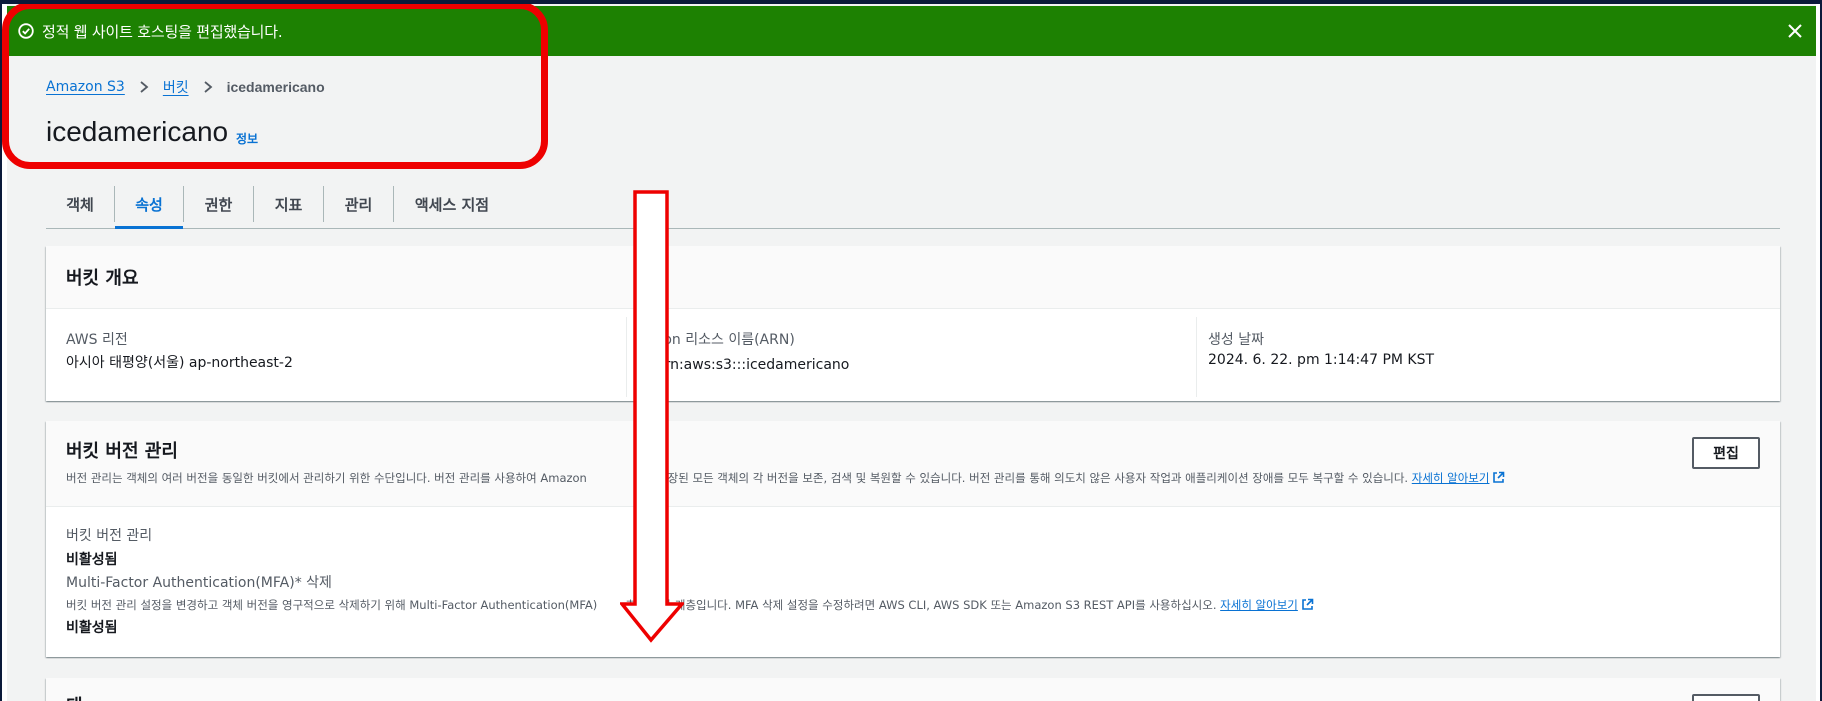 This screenshot has height=701, width=1822. What do you see at coordinates (92, 560) in the screenshot?
I see `versioning-status-value: 비활성됨` at bounding box center [92, 560].